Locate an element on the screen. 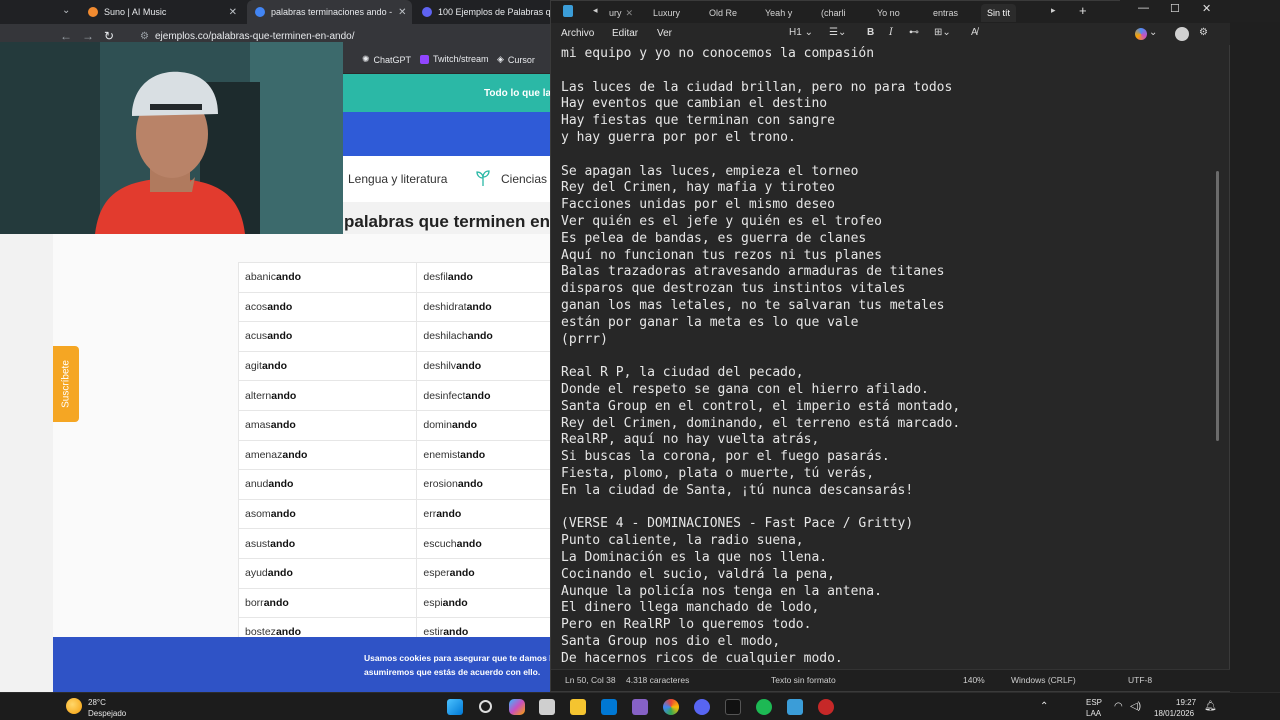 The image size is (1280, 720). format-status: Texto sin formato is located at coordinates (803, 680).